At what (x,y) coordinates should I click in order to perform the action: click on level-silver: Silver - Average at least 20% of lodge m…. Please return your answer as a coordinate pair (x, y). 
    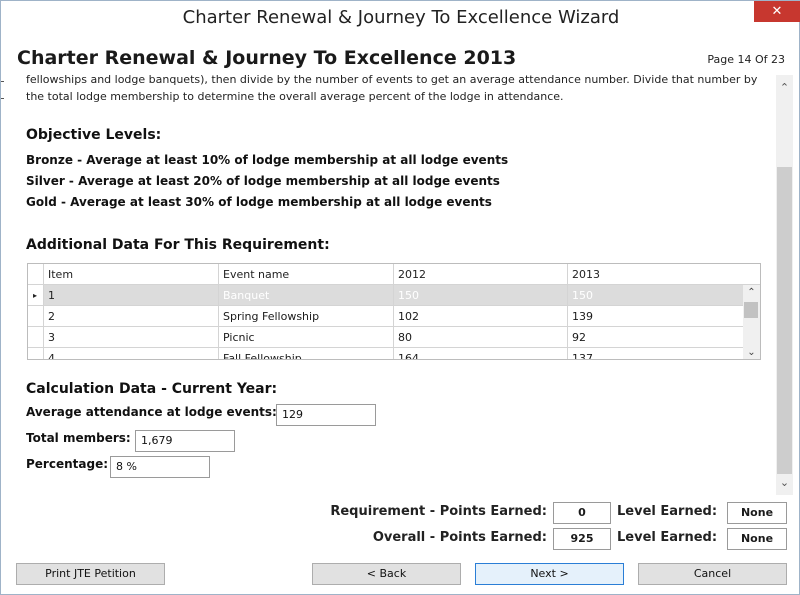
    Looking at the image, I should click on (263, 181).